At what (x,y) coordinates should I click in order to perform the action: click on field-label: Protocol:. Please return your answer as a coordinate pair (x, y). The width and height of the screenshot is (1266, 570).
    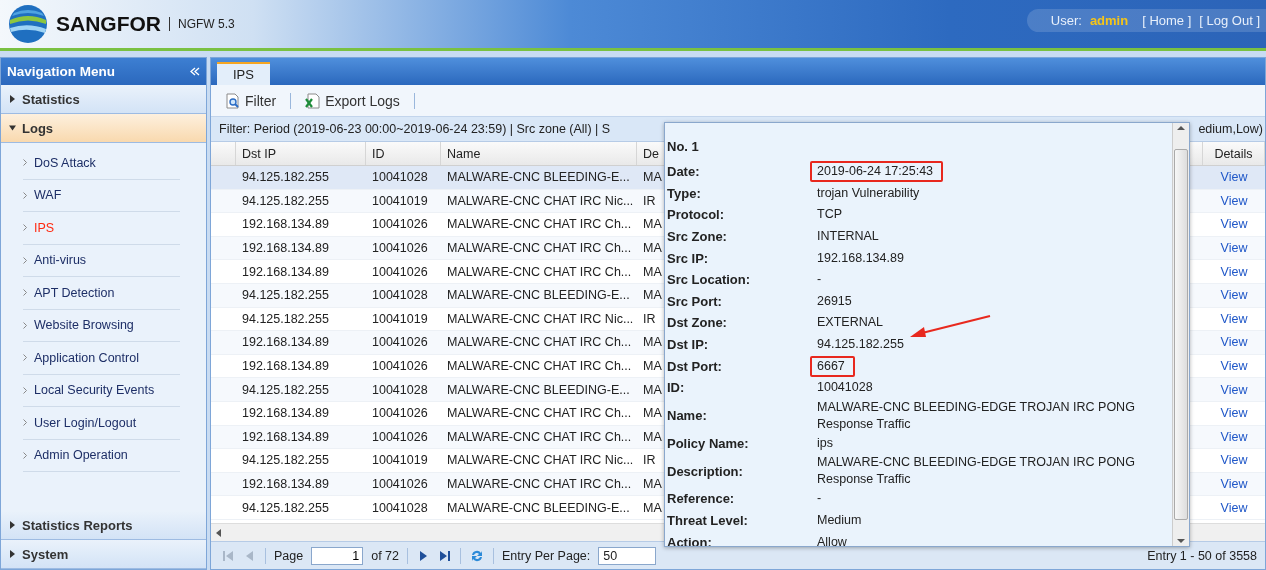
    Looking at the image, I should click on (696, 215).